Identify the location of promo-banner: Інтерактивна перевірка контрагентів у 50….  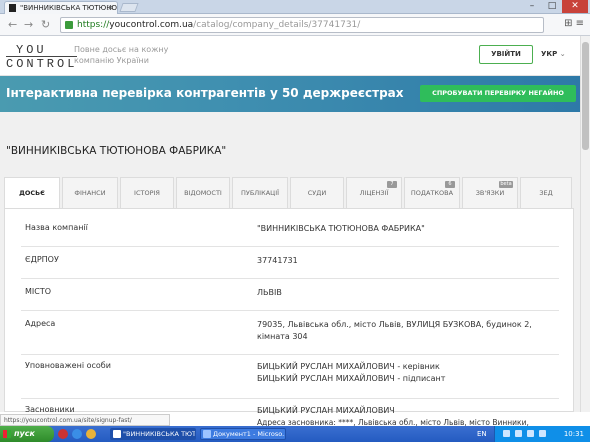
(290, 94).